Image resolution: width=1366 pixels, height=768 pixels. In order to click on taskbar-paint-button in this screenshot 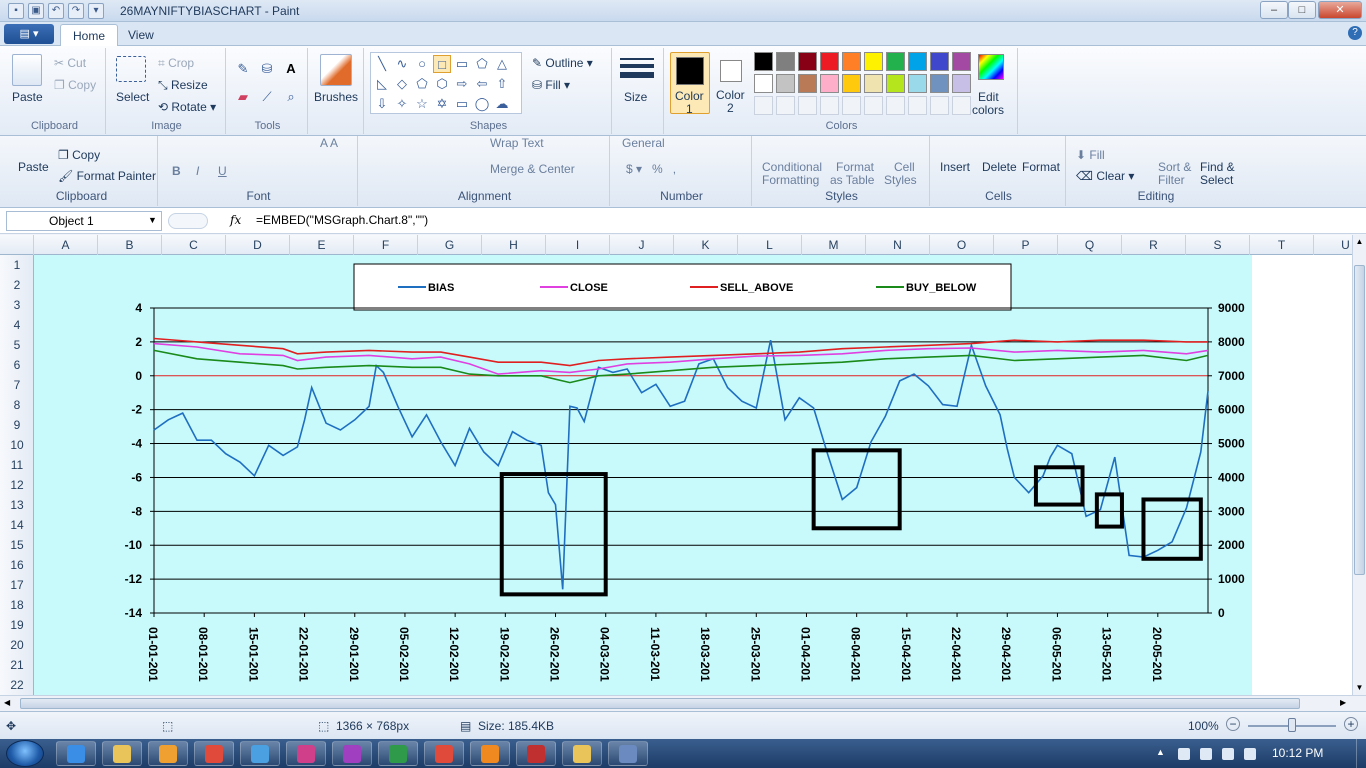, I will do `click(536, 753)`.